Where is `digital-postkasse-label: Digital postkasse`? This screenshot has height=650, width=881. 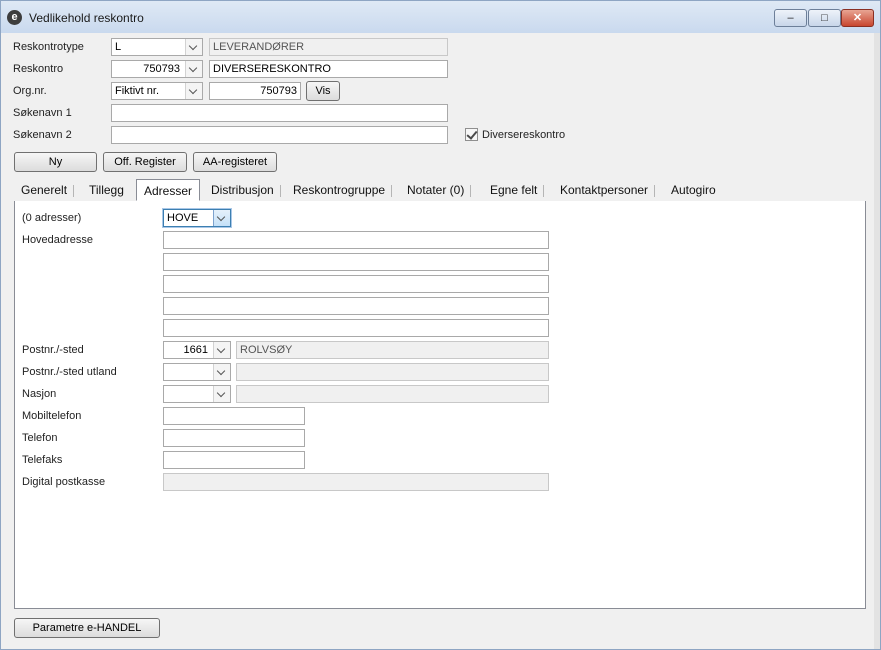
digital-postkasse-label: Digital postkasse is located at coordinates (64, 482).